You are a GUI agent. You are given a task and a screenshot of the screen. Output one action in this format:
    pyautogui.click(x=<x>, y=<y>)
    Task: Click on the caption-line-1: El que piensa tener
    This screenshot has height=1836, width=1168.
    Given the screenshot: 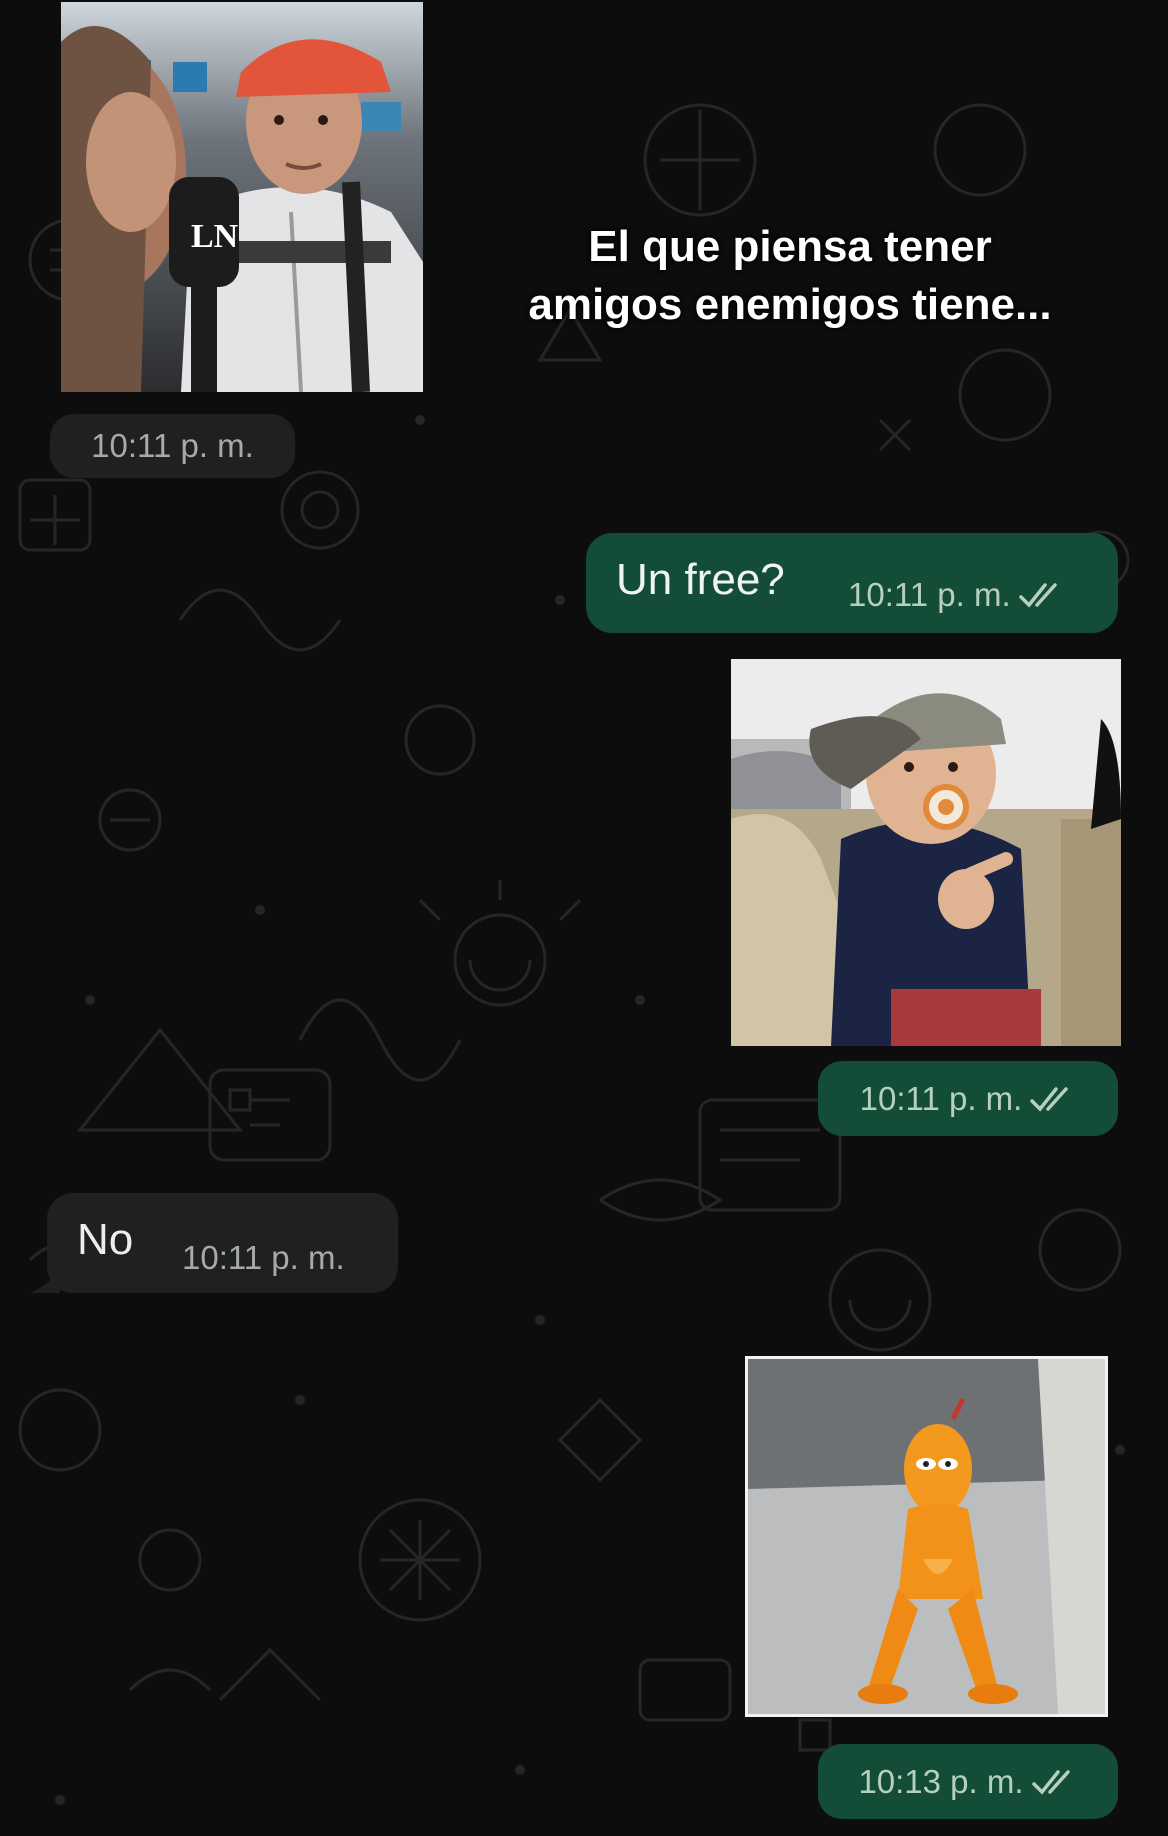 What is the action you would take?
    pyautogui.click(x=790, y=246)
    